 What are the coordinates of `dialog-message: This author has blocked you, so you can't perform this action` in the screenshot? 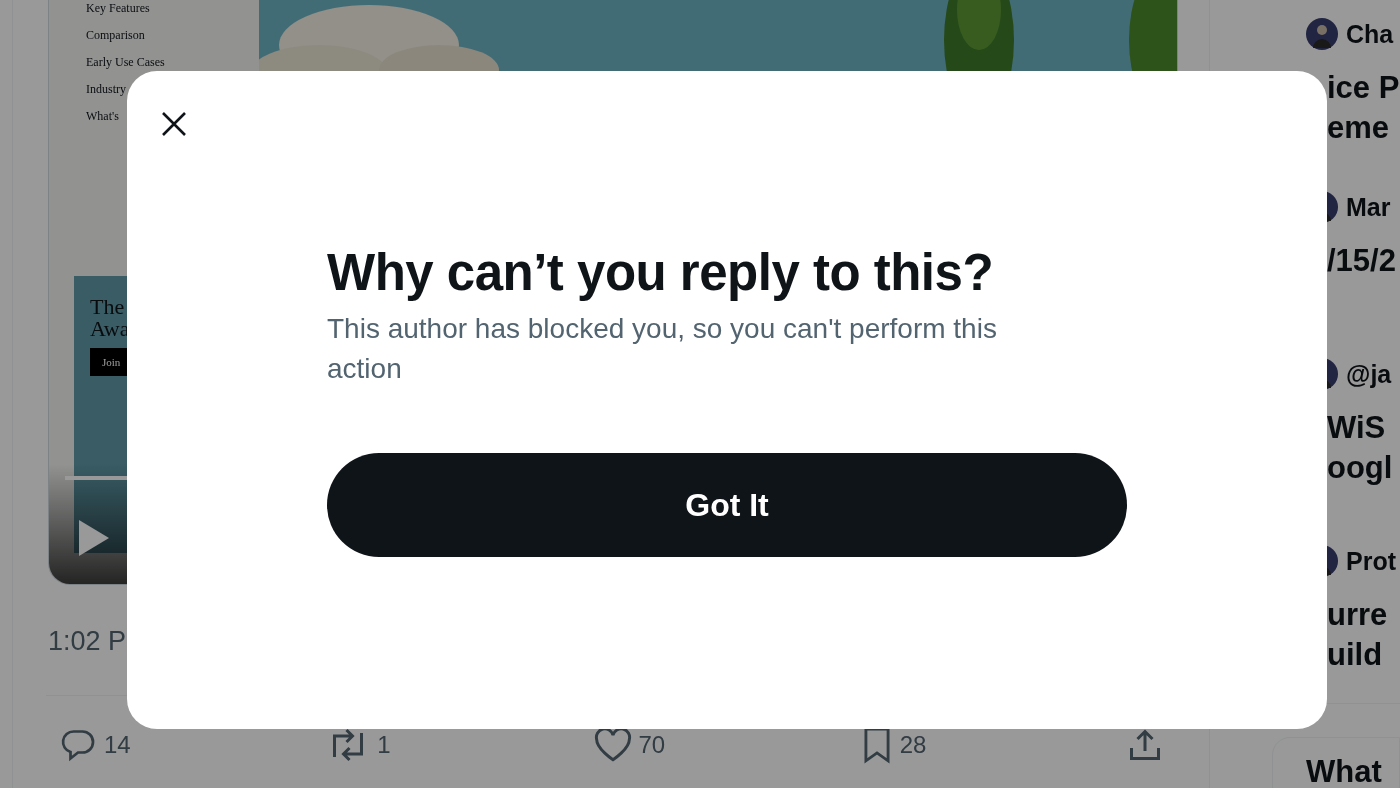 It's located at (662, 349).